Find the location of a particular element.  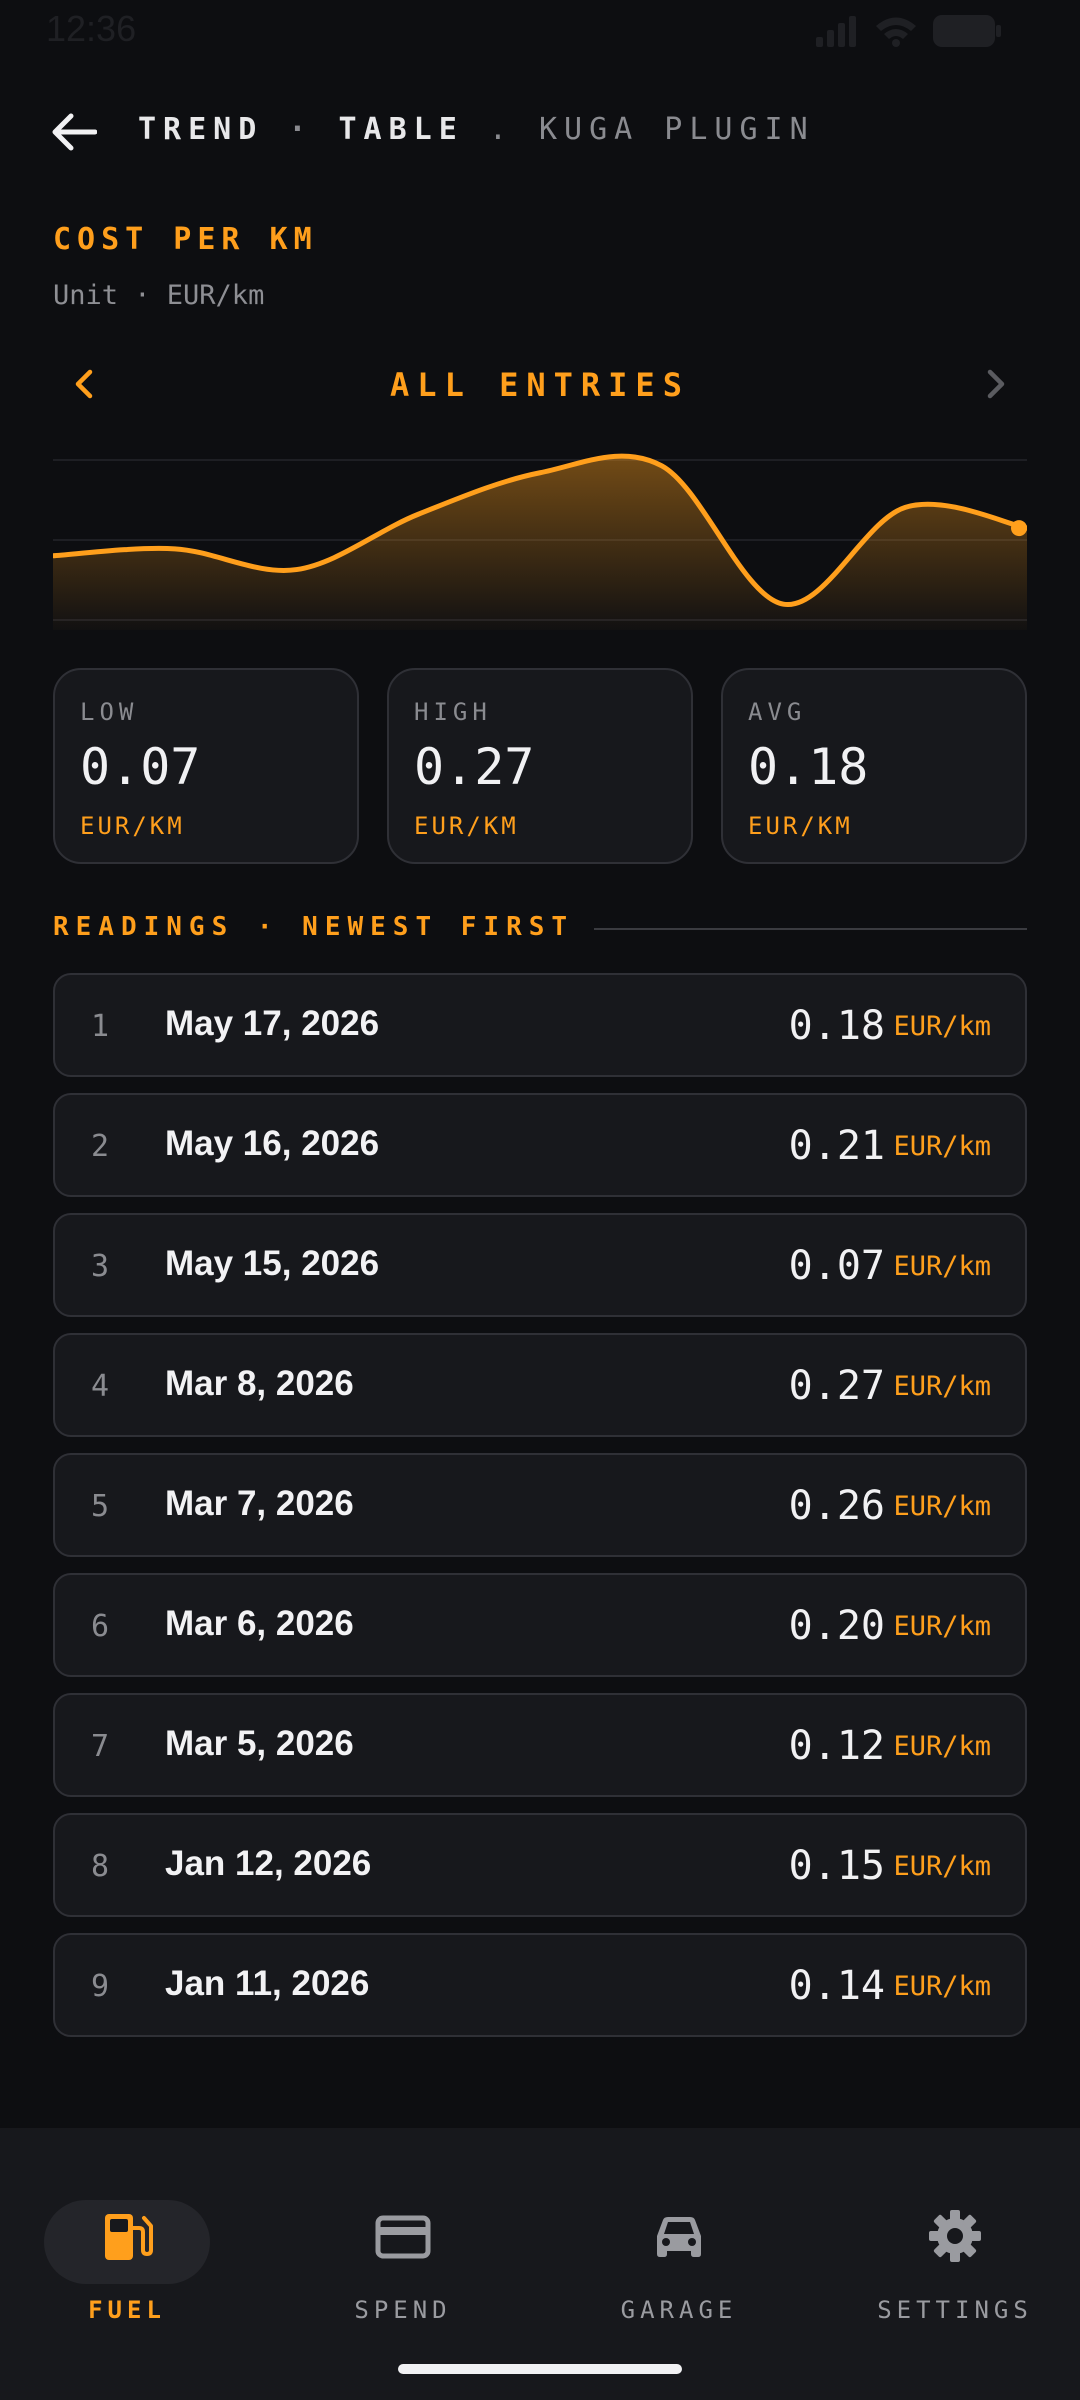

nav-item-garage: GARAGE is located at coordinates (679, 2244).